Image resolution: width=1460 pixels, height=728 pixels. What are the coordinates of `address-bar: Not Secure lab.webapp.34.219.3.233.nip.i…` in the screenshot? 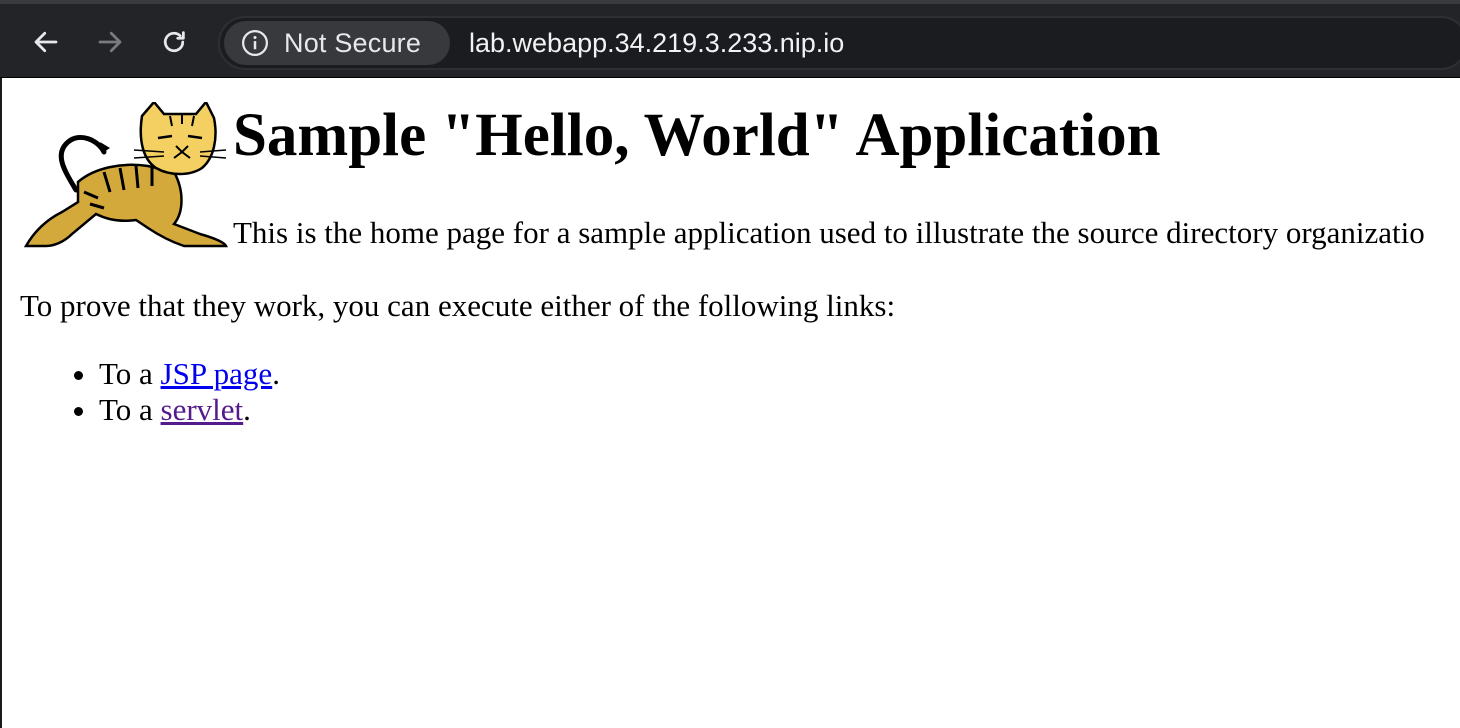 It's located at (839, 43).